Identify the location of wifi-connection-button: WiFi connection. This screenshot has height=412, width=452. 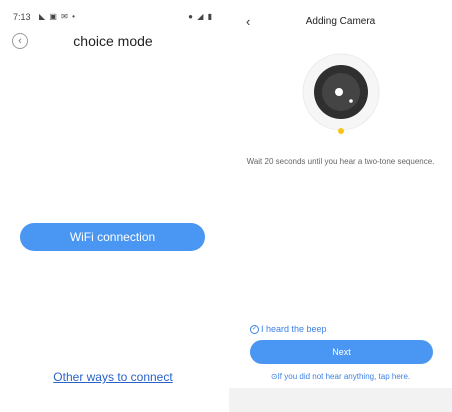
(112, 237).